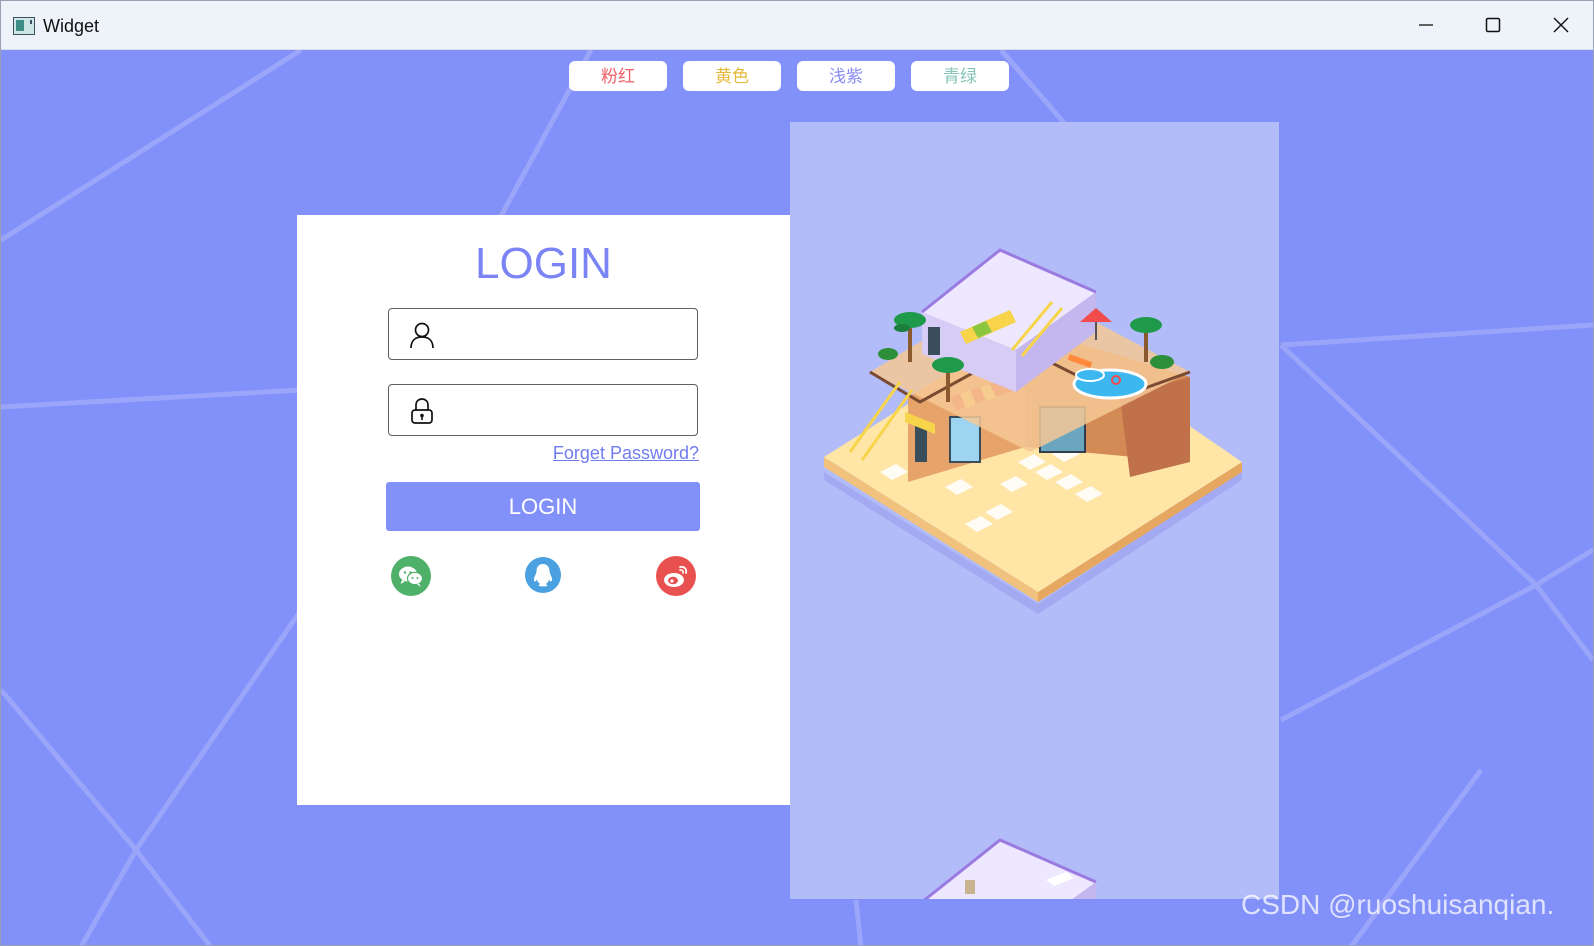  Describe the element at coordinates (566, 335) in the screenshot. I see `username-input` at that location.